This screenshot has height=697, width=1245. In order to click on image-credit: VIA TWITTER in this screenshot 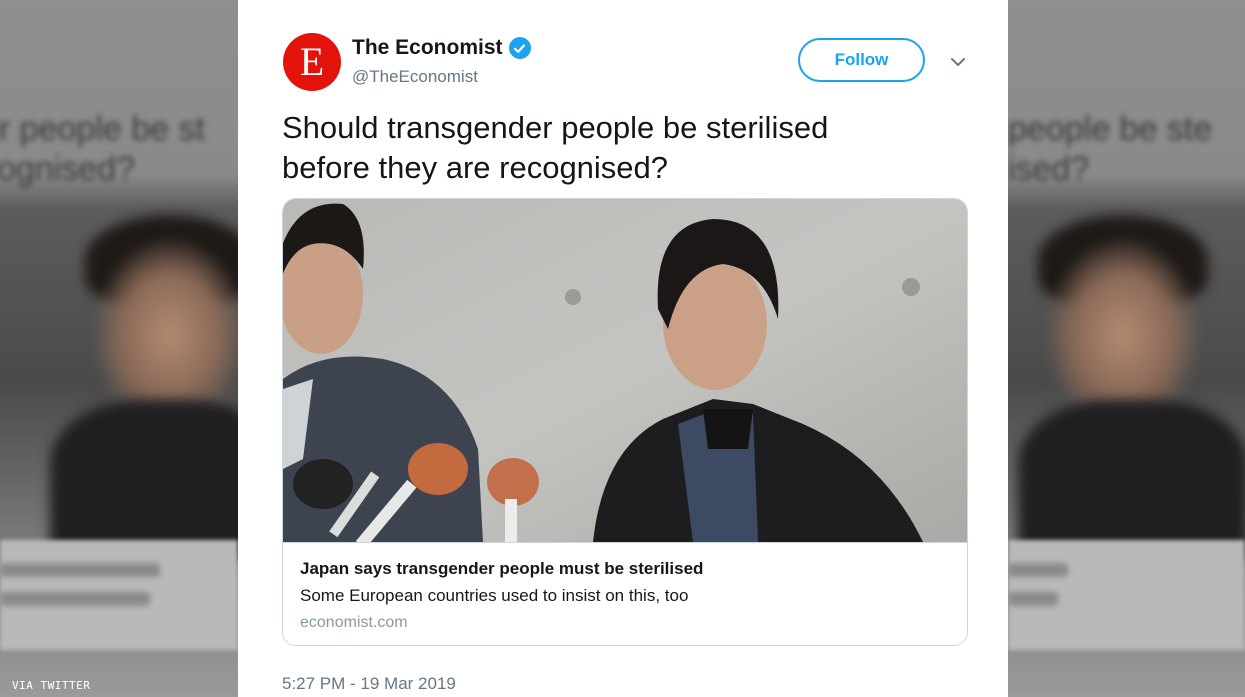, I will do `click(51, 685)`.